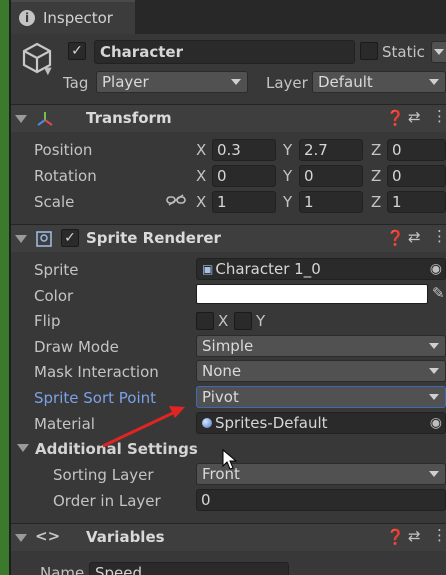 This screenshot has width=446, height=575. I want to click on order-in-layer-label: Order in Layer, so click(107, 501).